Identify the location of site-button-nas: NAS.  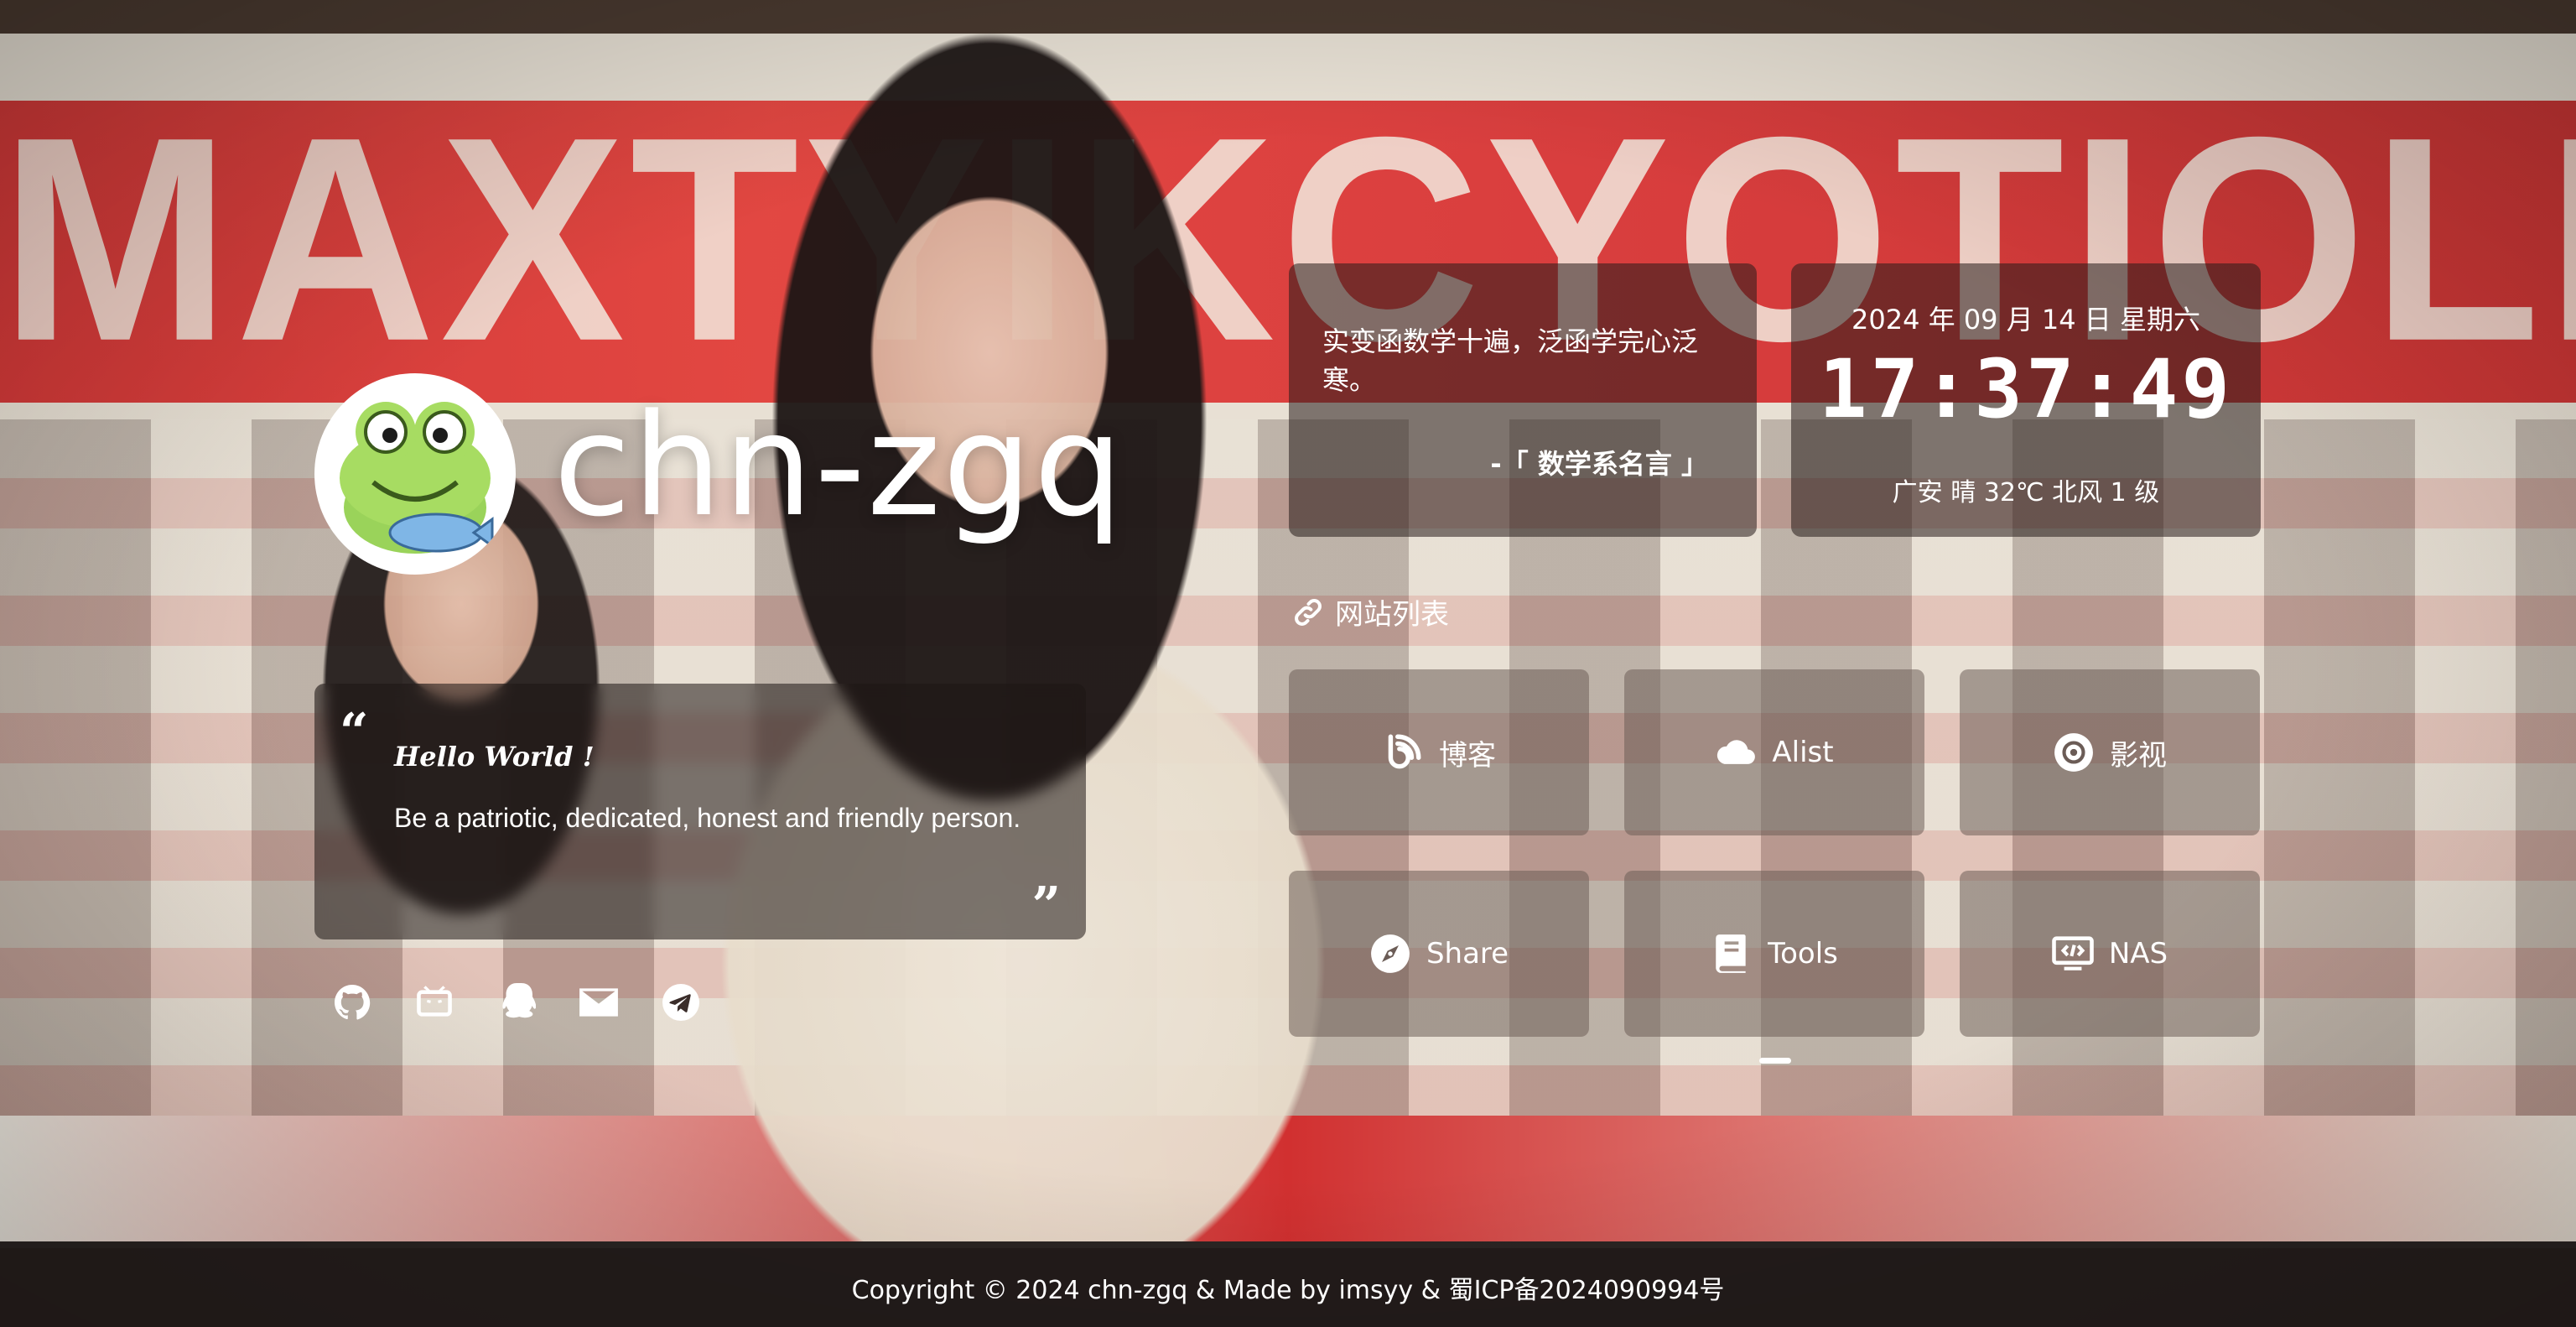
(2110, 954).